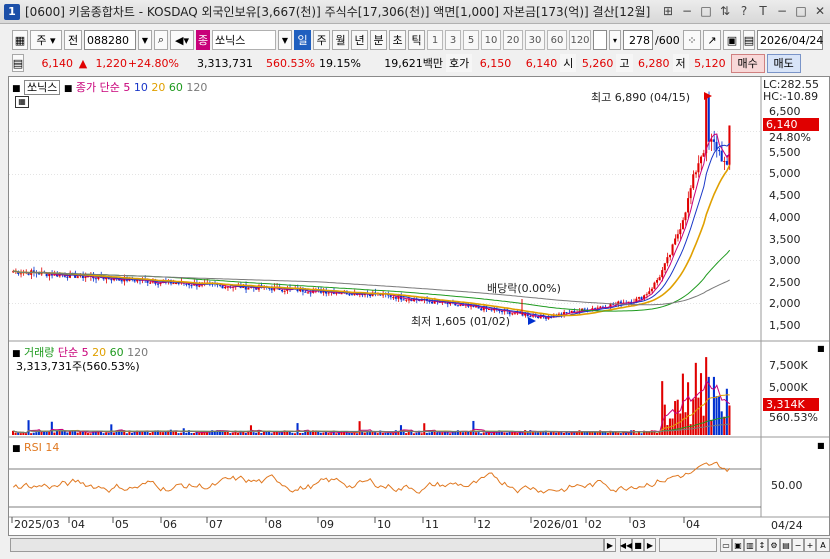 The height and width of the screenshot is (559, 830). Describe the element at coordinates (397, 40) in the screenshot. I see `period-second: 초` at that location.